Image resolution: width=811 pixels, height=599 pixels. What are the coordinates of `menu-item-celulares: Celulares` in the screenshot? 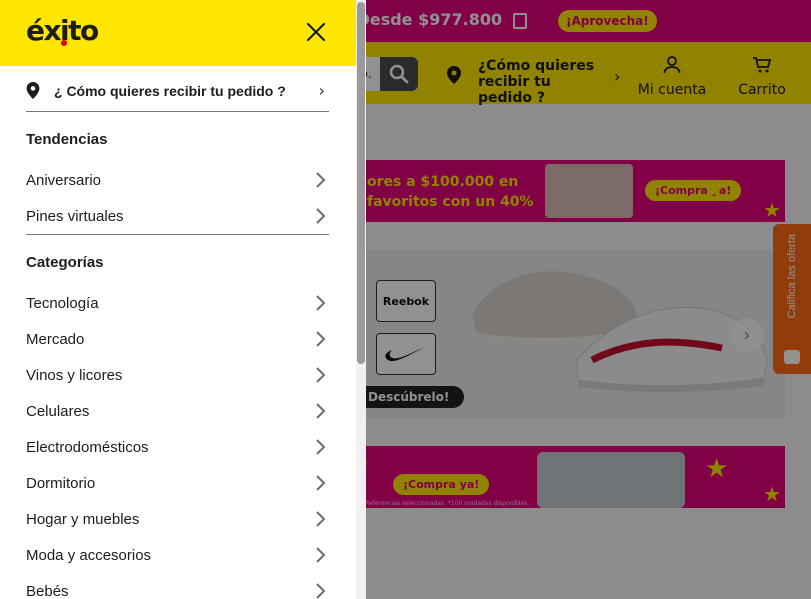 It's located at (177, 411).